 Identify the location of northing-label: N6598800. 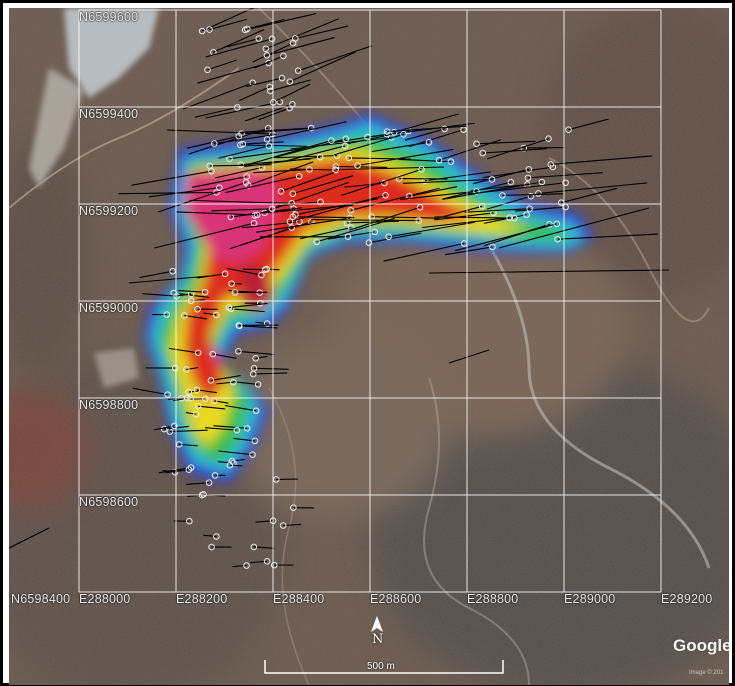
(109, 405).